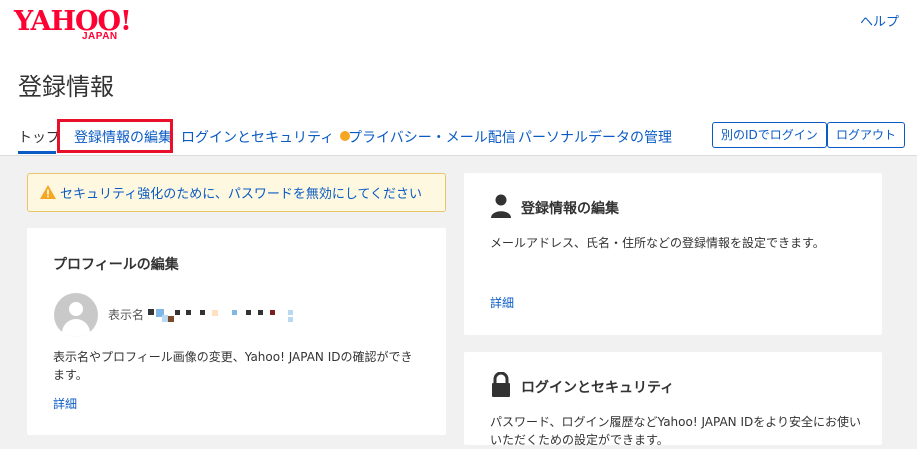 The height and width of the screenshot is (449, 917). What do you see at coordinates (241, 194) in the screenshot?
I see `alert-text: セキュリティ強化のために、パスワードを無効にしてください` at bounding box center [241, 194].